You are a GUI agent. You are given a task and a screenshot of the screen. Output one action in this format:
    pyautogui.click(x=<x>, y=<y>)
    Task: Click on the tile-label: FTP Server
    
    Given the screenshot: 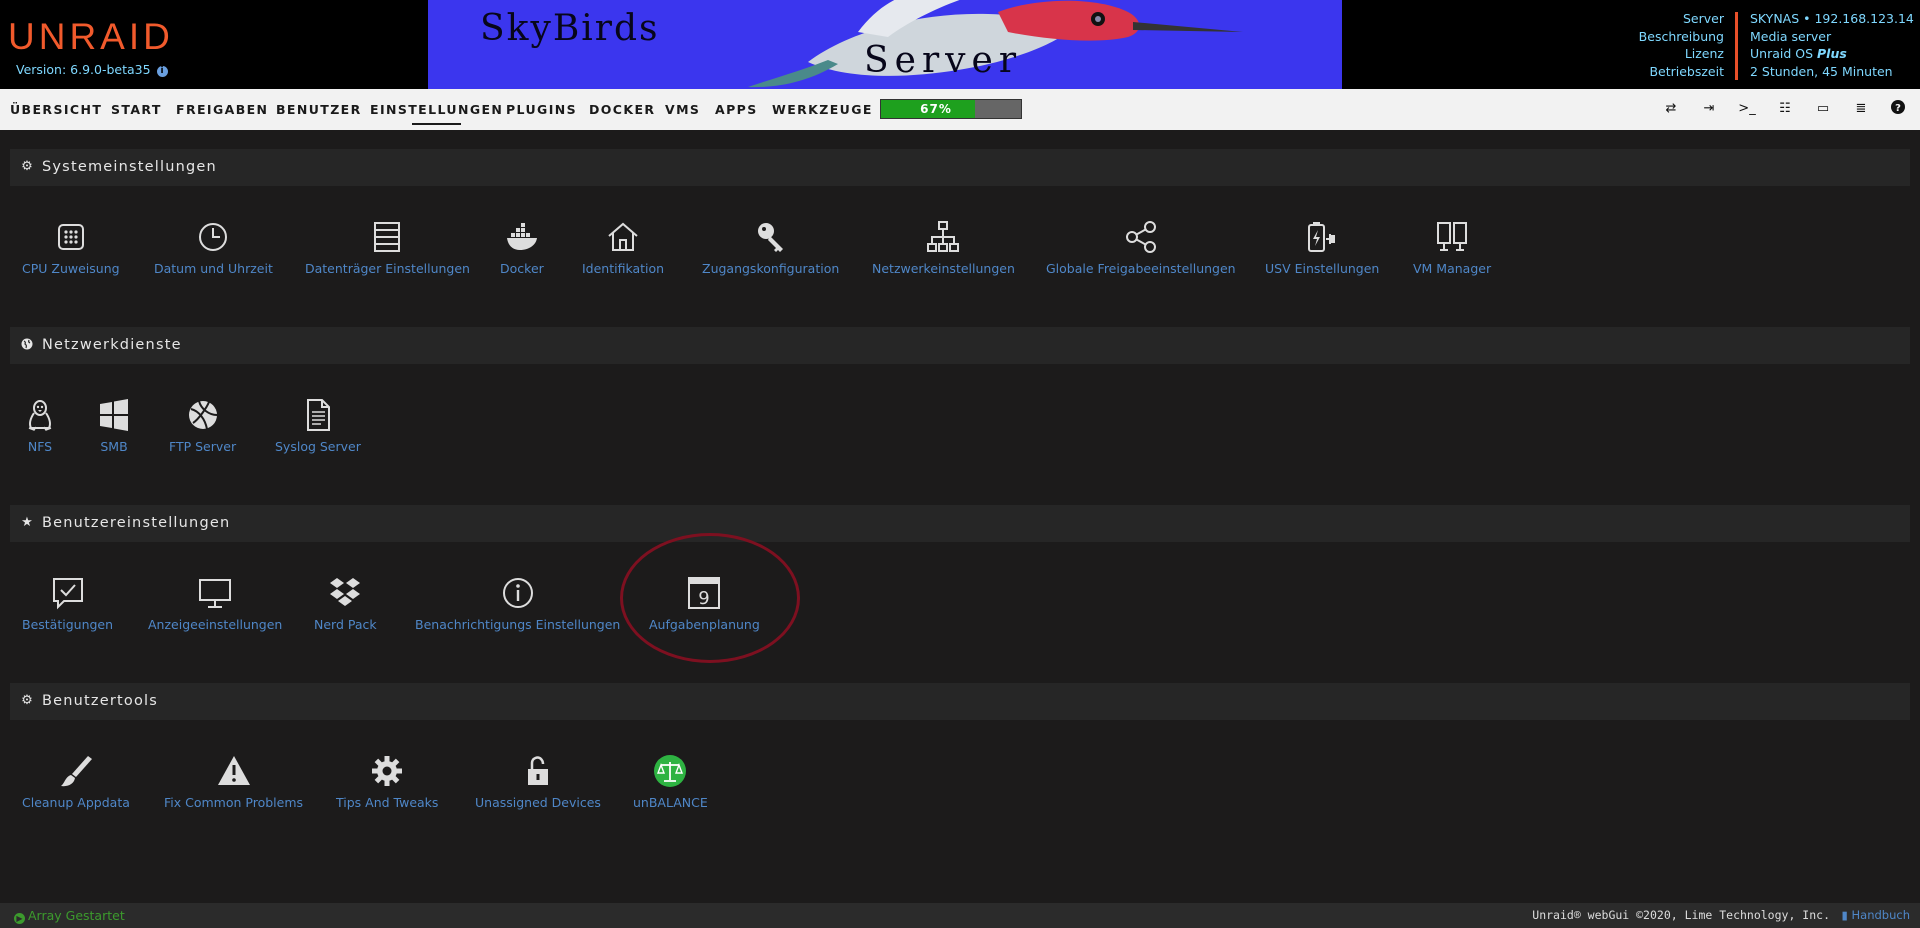 What is the action you would take?
    pyautogui.click(x=203, y=446)
    